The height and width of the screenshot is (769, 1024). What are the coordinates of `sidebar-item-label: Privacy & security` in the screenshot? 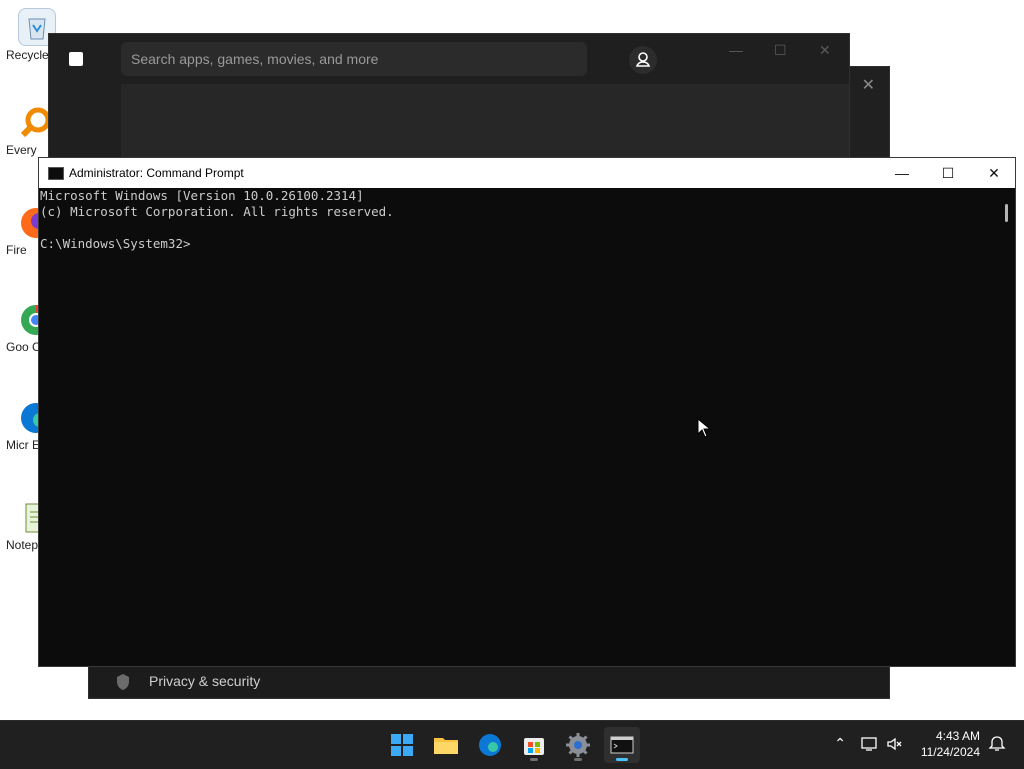 It's located at (205, 681).